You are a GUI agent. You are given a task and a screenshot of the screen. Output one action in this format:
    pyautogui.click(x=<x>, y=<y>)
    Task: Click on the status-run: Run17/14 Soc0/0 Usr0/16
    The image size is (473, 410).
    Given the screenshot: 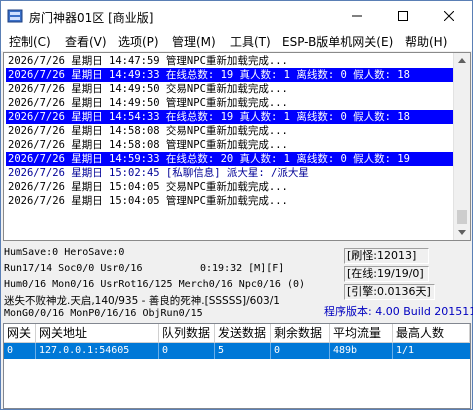 What is the action you would take?
    pyautogui.click(x=73, y=268)
    